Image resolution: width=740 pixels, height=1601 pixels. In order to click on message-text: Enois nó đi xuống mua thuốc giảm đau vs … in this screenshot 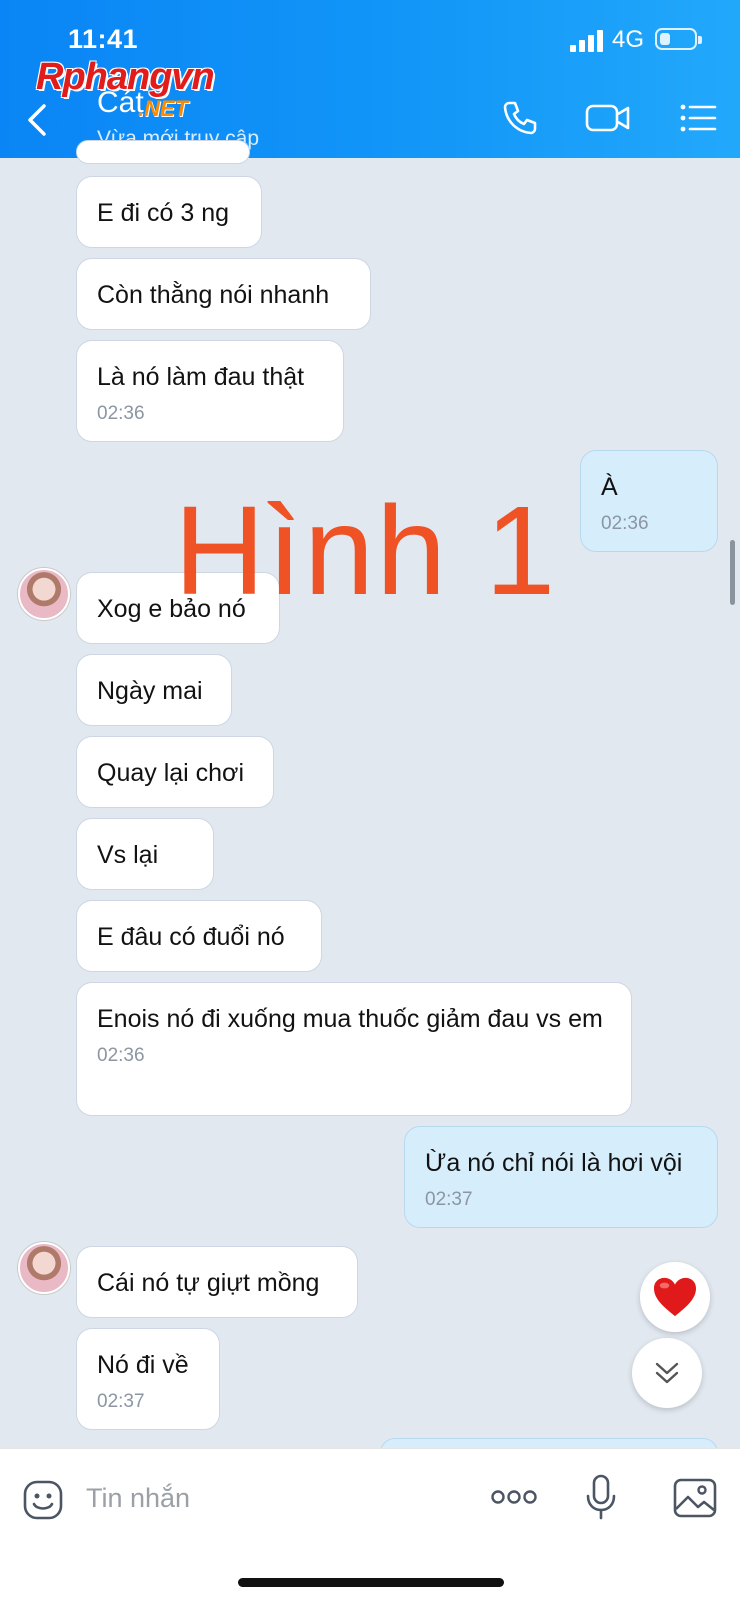, I will do `click(350, 1019)`.